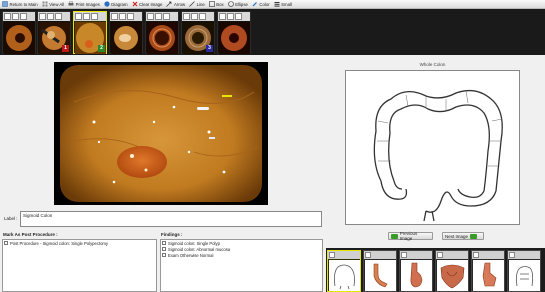 This screenshot has width=545, height=292. Describe the element at coordinates (211, 4) in the screenshot. I see `box-icon` at that location.